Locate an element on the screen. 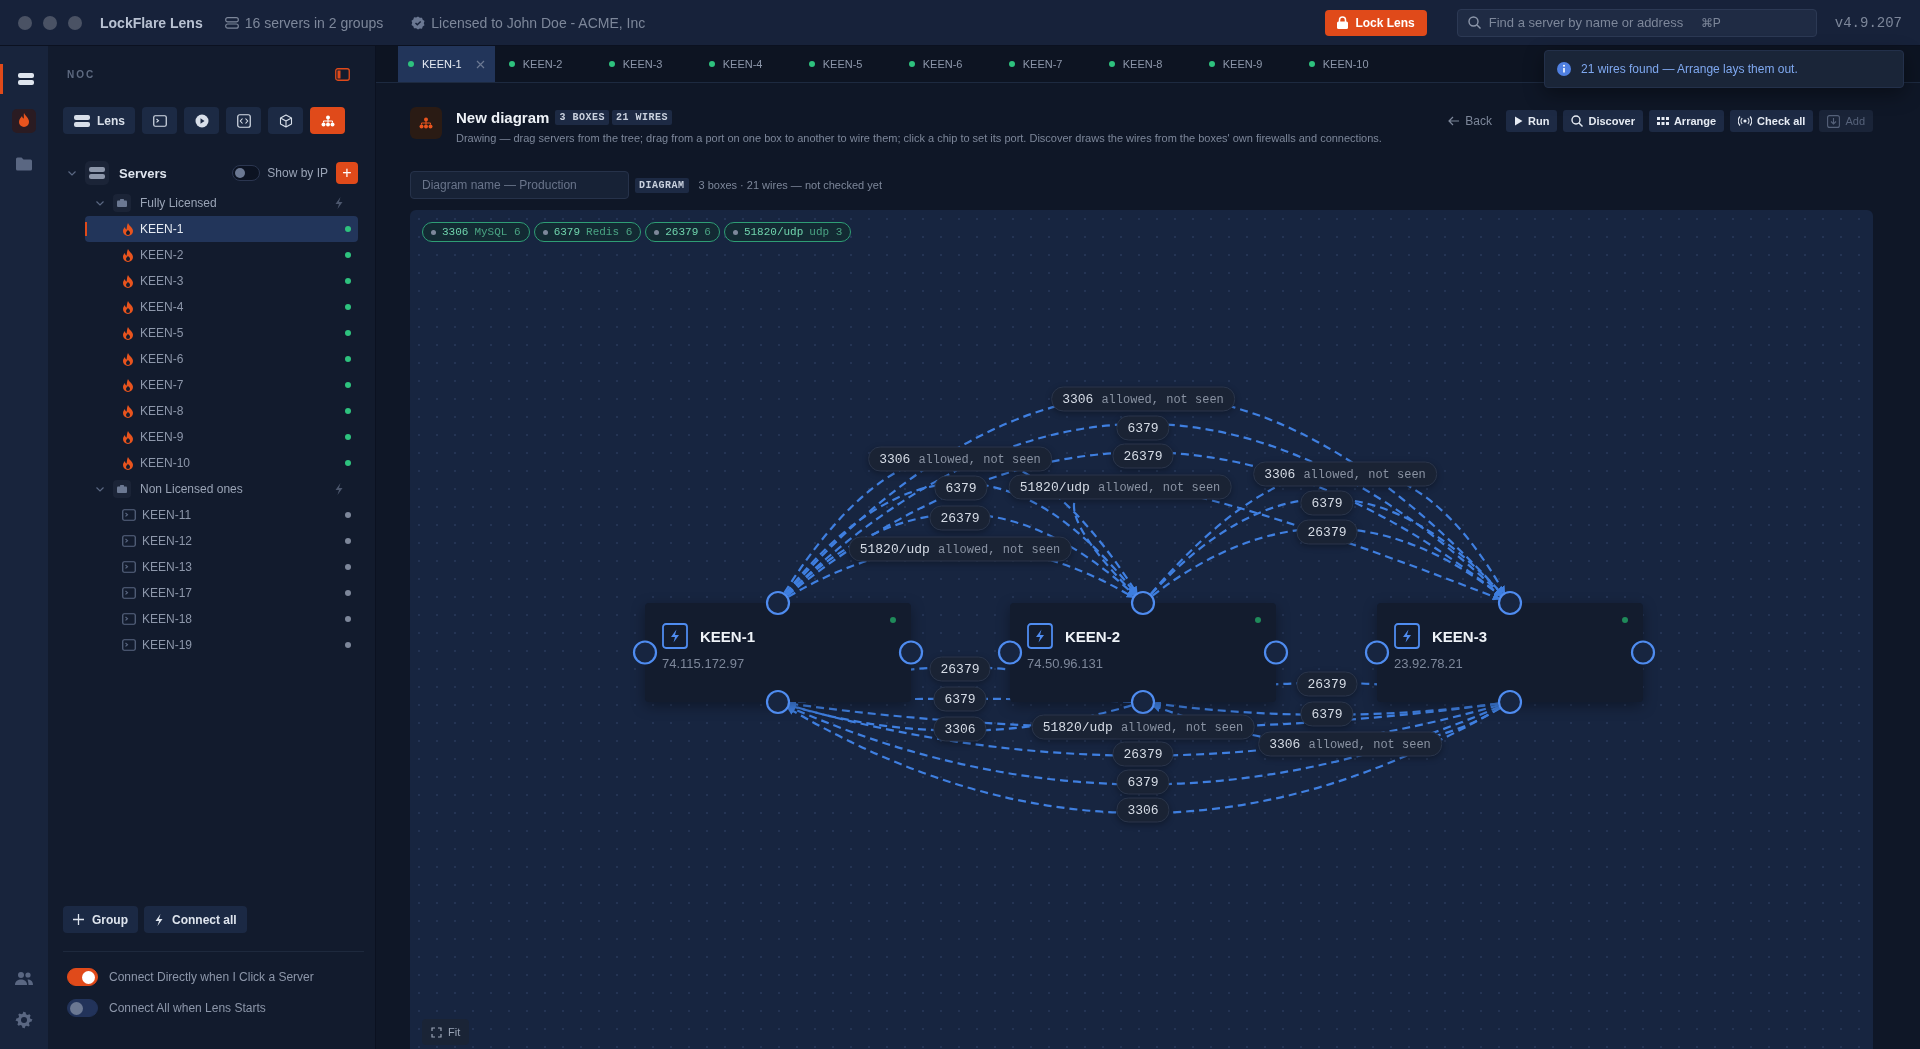 The width and height of the screenshot is (1920, 1049). server-item: KEEN-6 is located at coordinates (221, 359).